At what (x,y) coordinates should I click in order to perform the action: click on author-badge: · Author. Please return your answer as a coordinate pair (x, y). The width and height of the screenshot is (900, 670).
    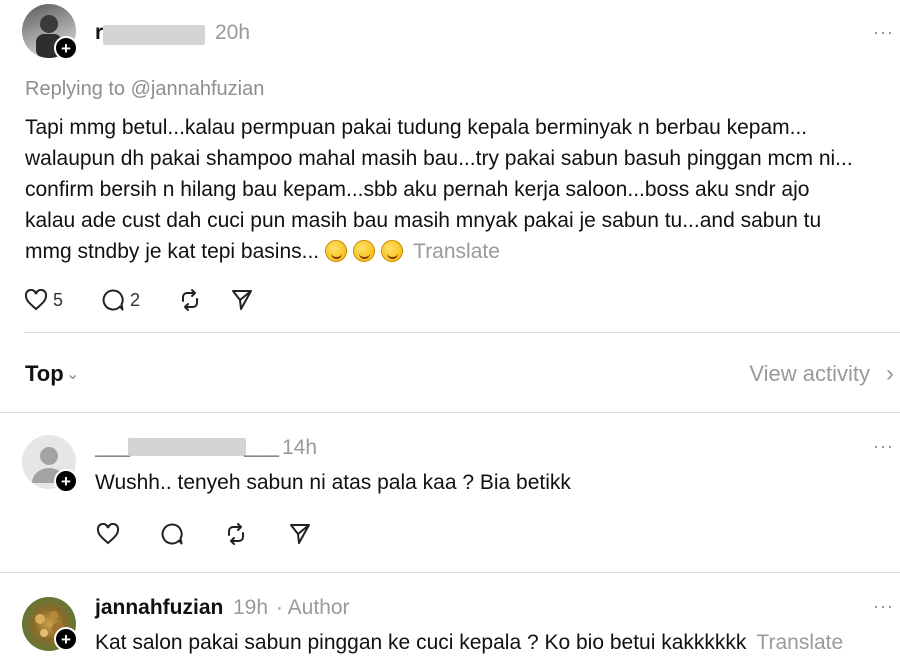
    Looking at the image, I should click on (313, 607).